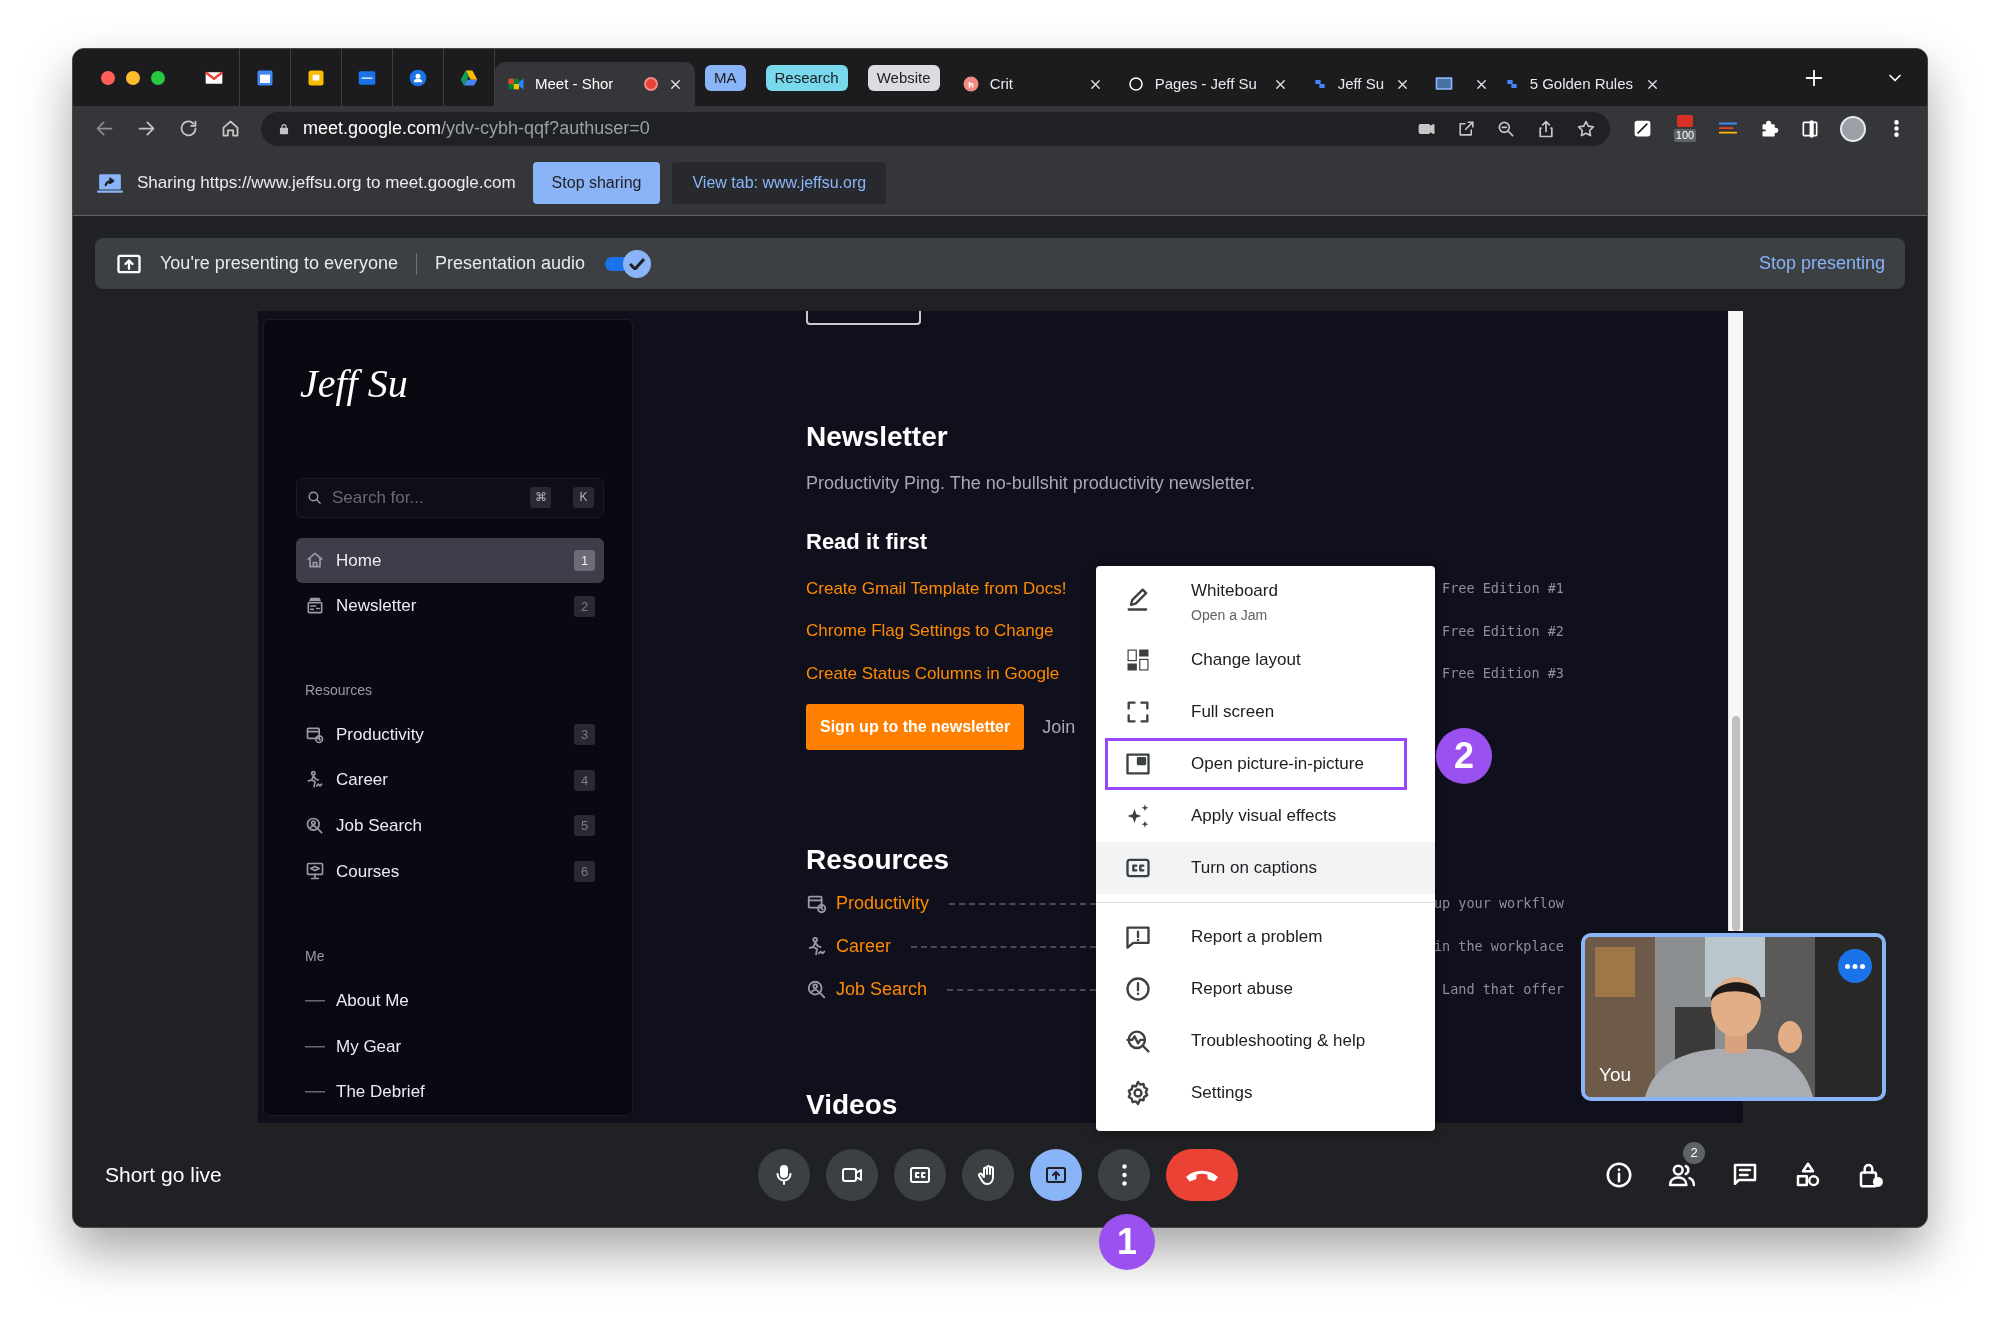 The image size is (2000, 1324). What do you see at coordinates (158, 77) in the screenshot?
I see `maximize-window-button` at bounding box center [158, 77].